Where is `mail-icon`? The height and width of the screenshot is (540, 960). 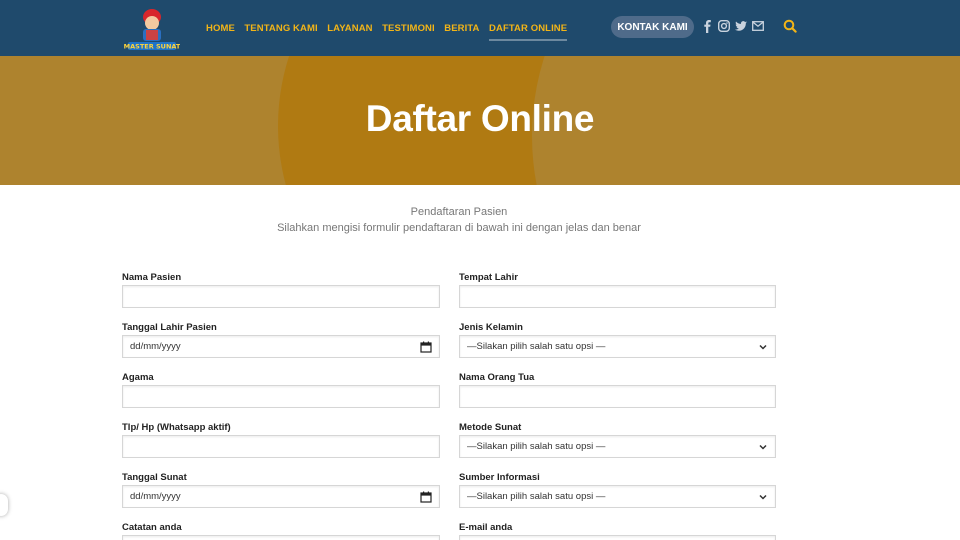
mail-icon is located at coordinates (758, 26).